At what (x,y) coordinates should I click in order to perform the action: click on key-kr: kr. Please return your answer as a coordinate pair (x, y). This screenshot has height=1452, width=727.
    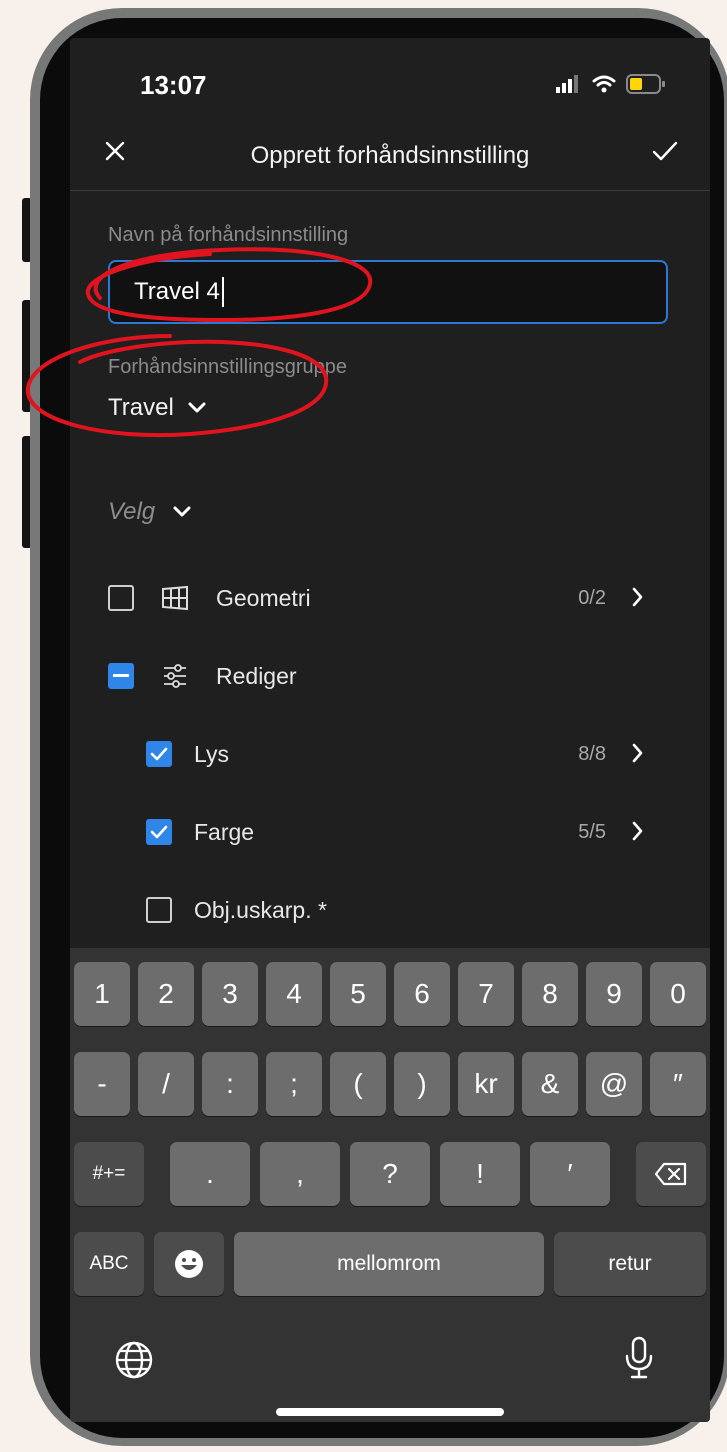
    Looking at the image, I should click on (486, 1084).